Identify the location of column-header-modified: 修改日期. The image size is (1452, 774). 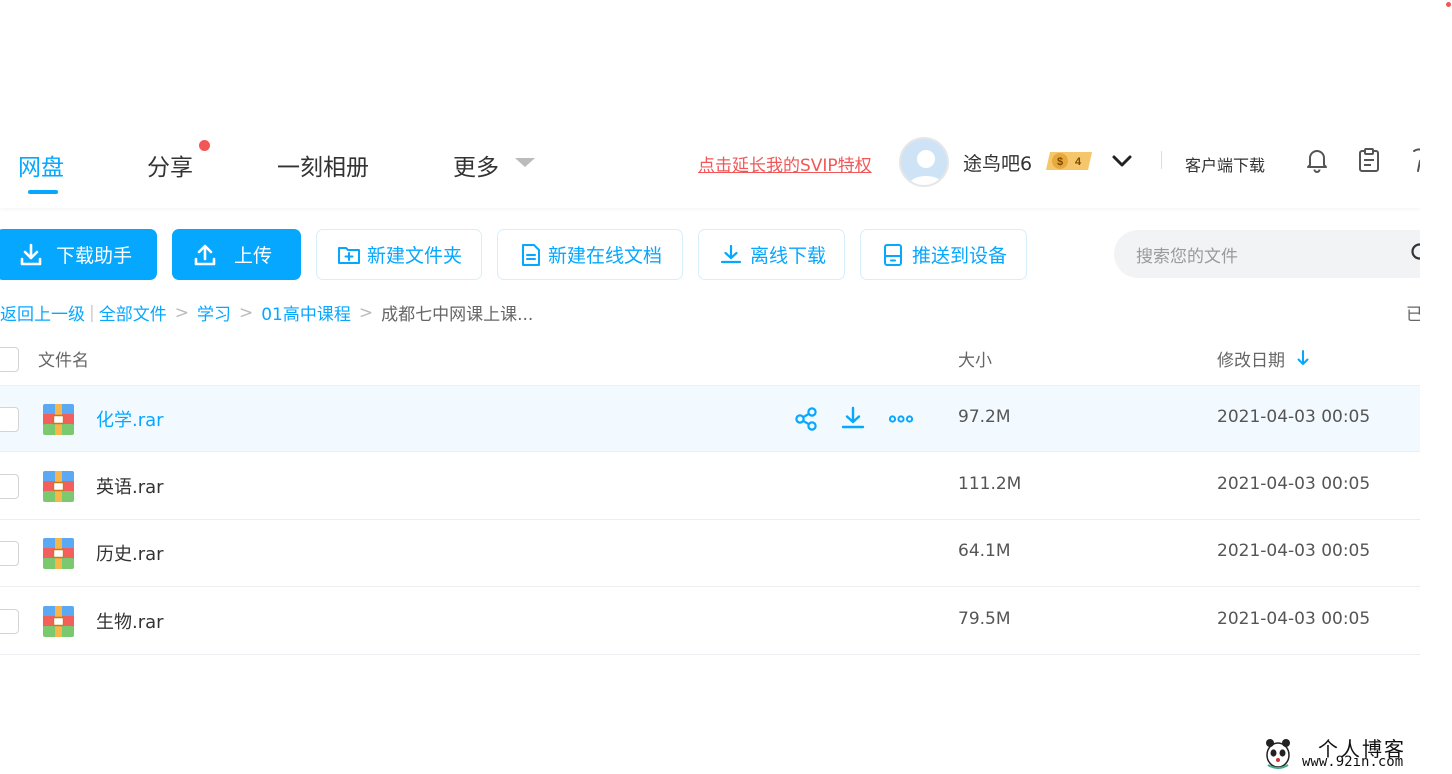
(1251, 358).